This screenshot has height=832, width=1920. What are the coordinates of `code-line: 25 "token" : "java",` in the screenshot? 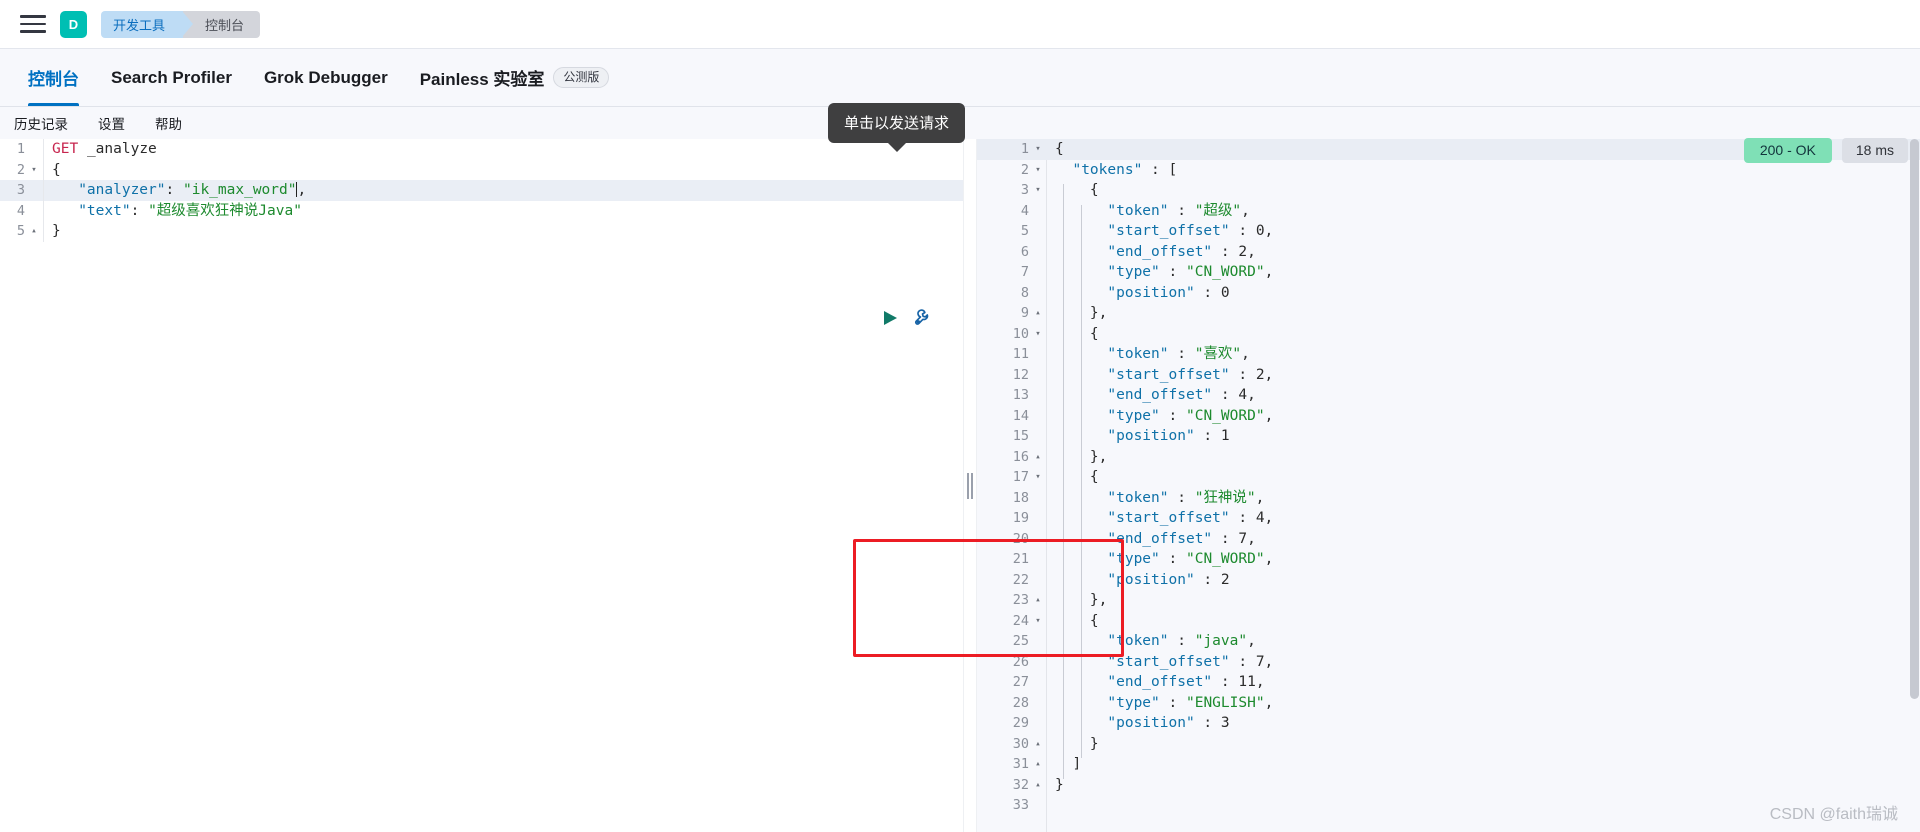 It's located at (1448, 641).